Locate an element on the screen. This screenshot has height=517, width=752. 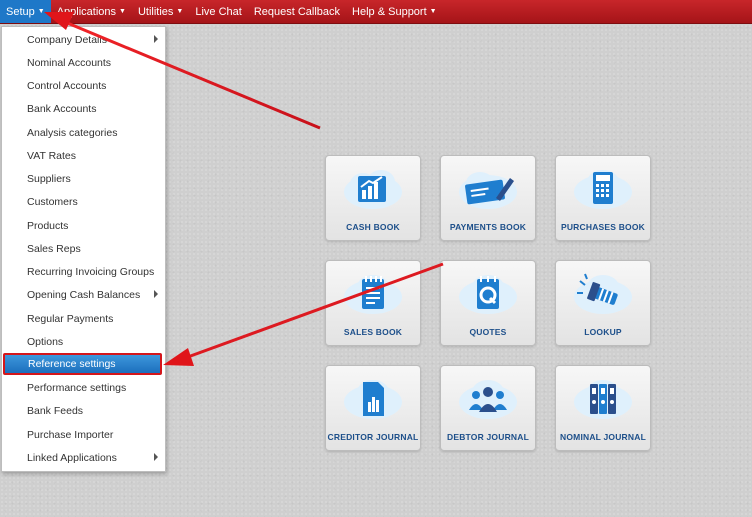
menu-item-nominal-accounts: Nominal Accounts is located at coordinates (83, 63).